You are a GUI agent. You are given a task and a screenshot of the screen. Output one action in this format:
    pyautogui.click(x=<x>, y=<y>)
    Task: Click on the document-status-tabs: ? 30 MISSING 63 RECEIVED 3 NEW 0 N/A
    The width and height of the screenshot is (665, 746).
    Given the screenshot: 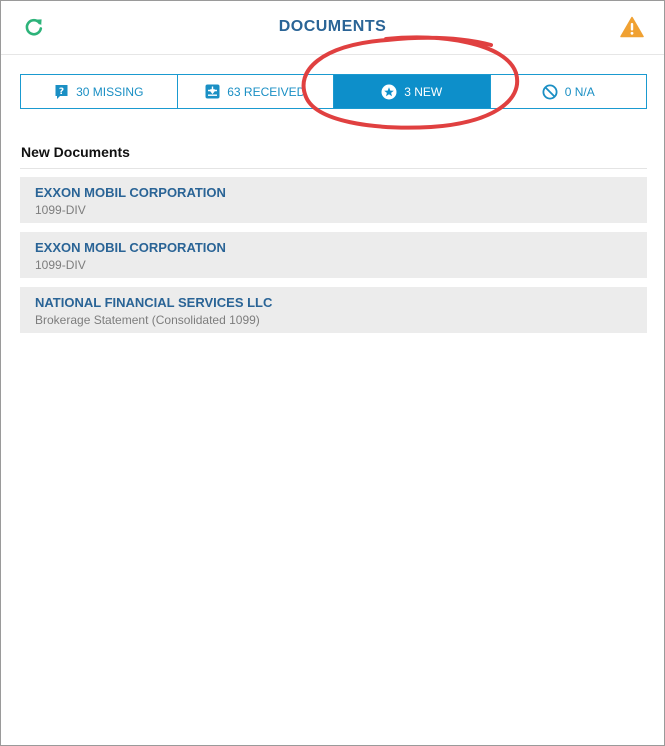 What is the action you would take?
    pyautogui.click(x=333, y=91)
    